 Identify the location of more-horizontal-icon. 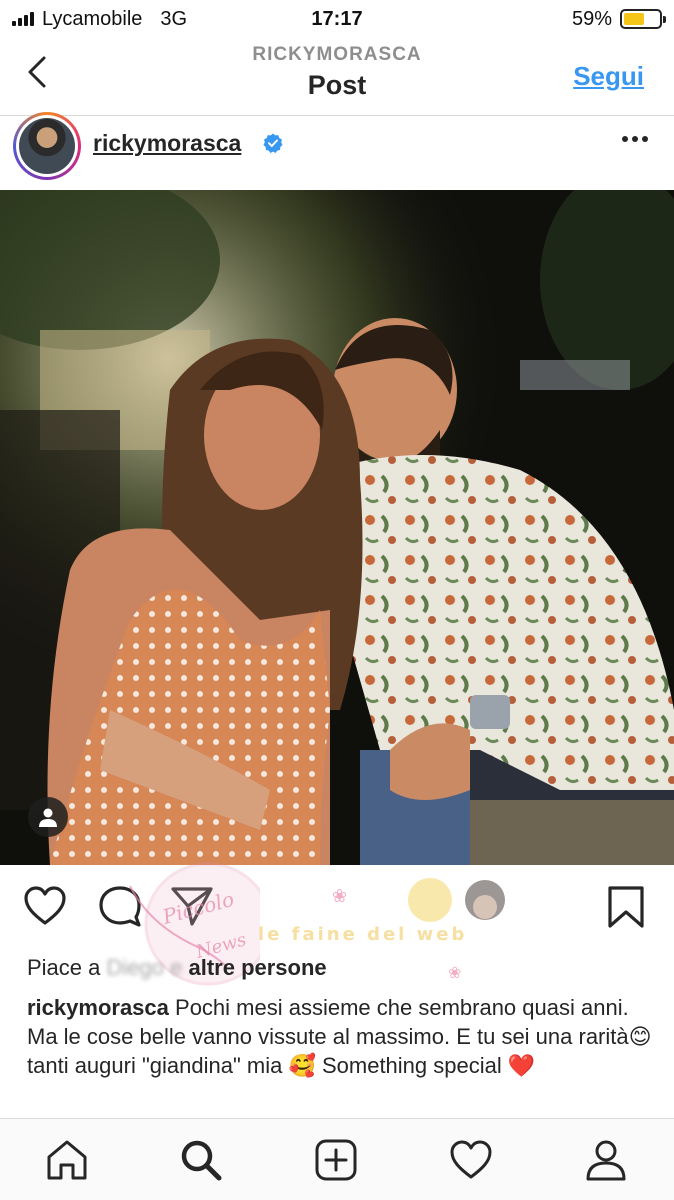
(625, 139).